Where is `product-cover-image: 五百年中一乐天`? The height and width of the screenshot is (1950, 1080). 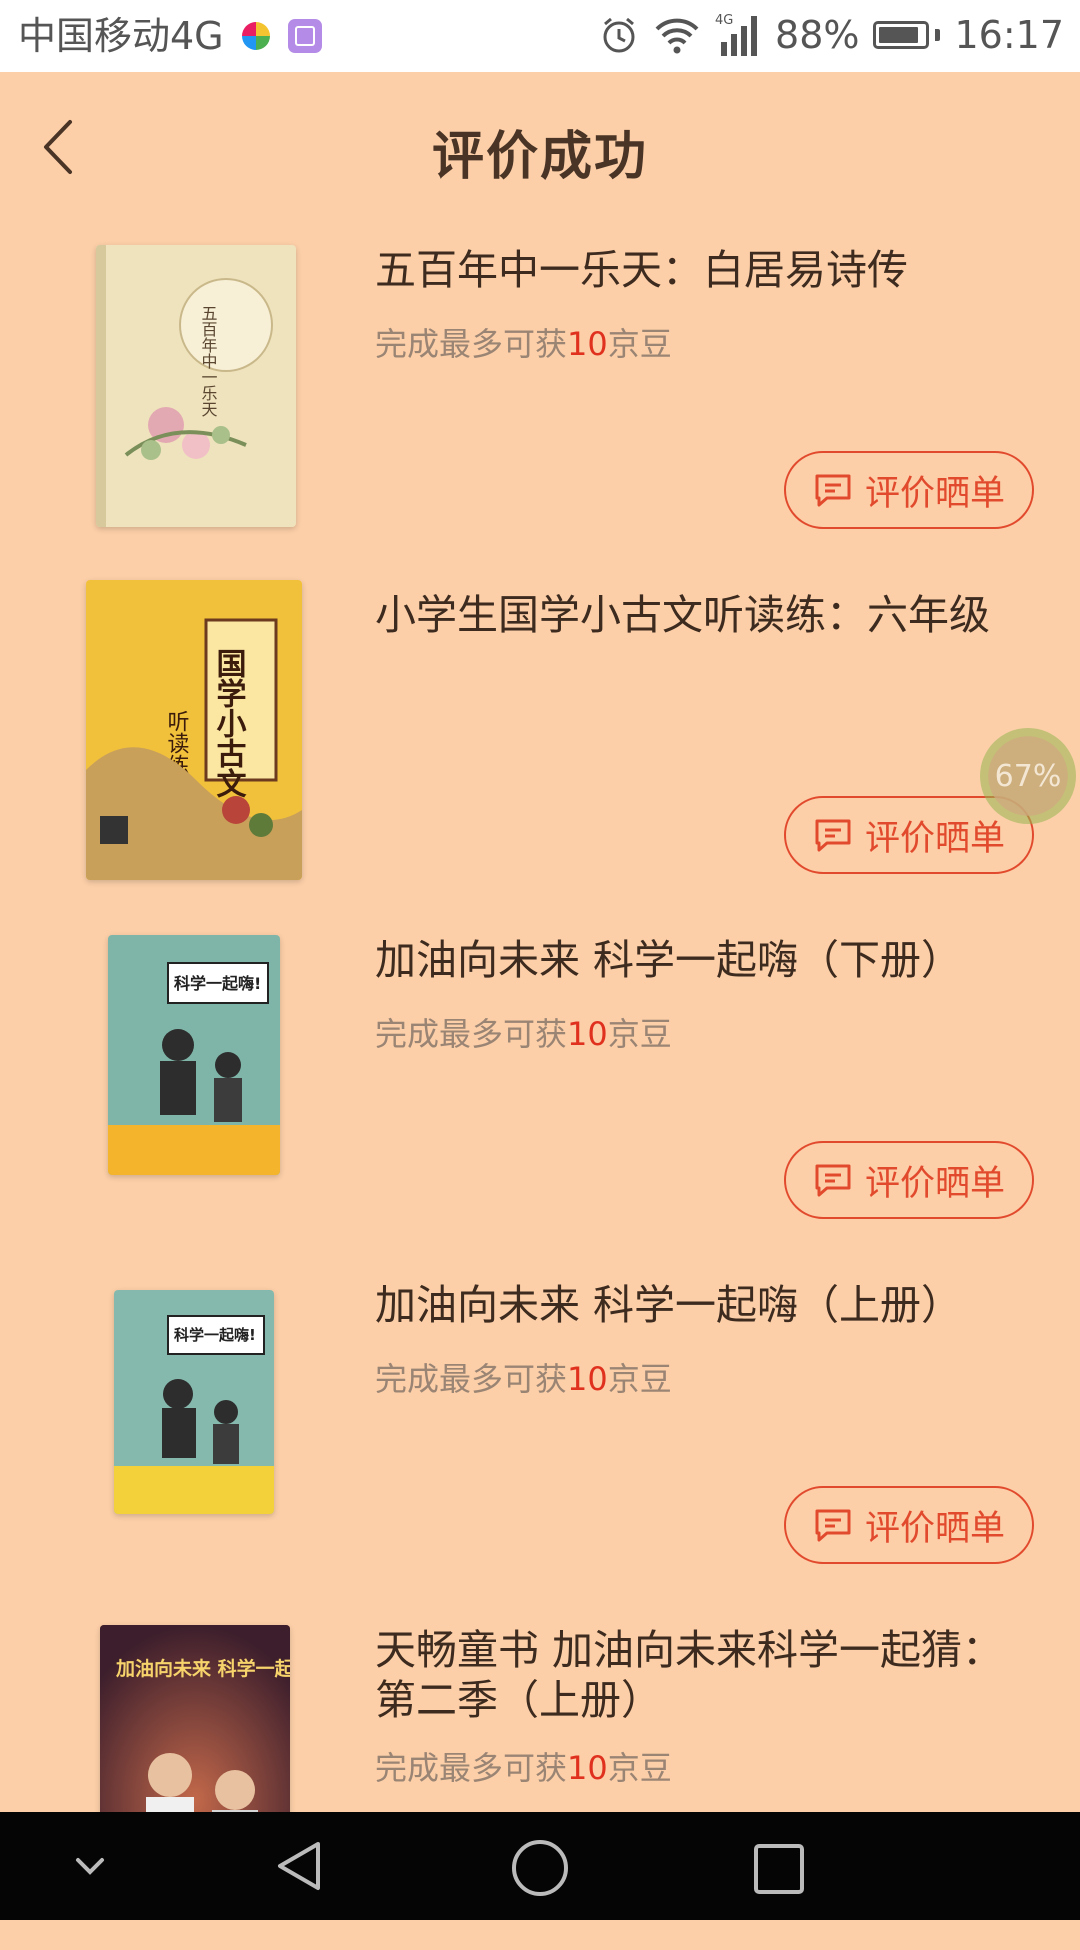
product-cover-image: 五百年中一乐天 is located at coordinates (196, 386).